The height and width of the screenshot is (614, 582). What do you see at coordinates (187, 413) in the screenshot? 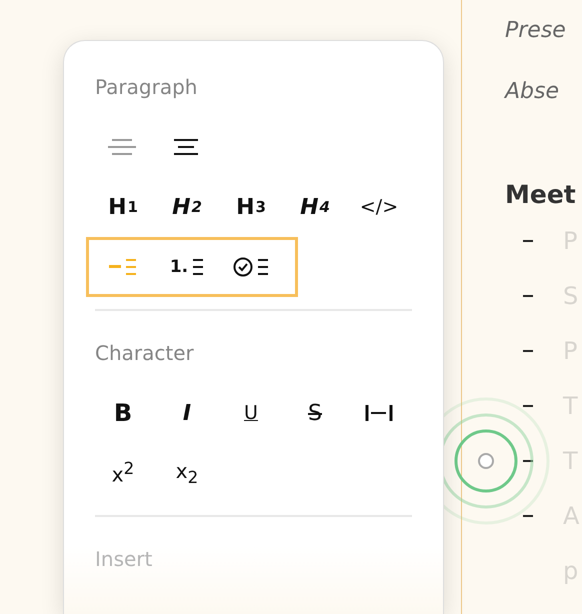
I see `italic-button: I` at bounding box center [187, 413].